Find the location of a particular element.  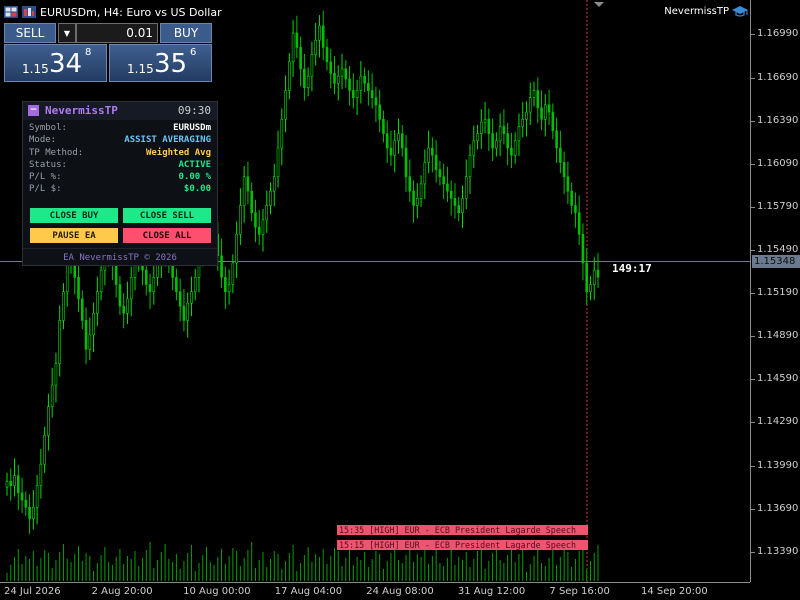

minimize-icon: − is located at coordinates (33, 110).